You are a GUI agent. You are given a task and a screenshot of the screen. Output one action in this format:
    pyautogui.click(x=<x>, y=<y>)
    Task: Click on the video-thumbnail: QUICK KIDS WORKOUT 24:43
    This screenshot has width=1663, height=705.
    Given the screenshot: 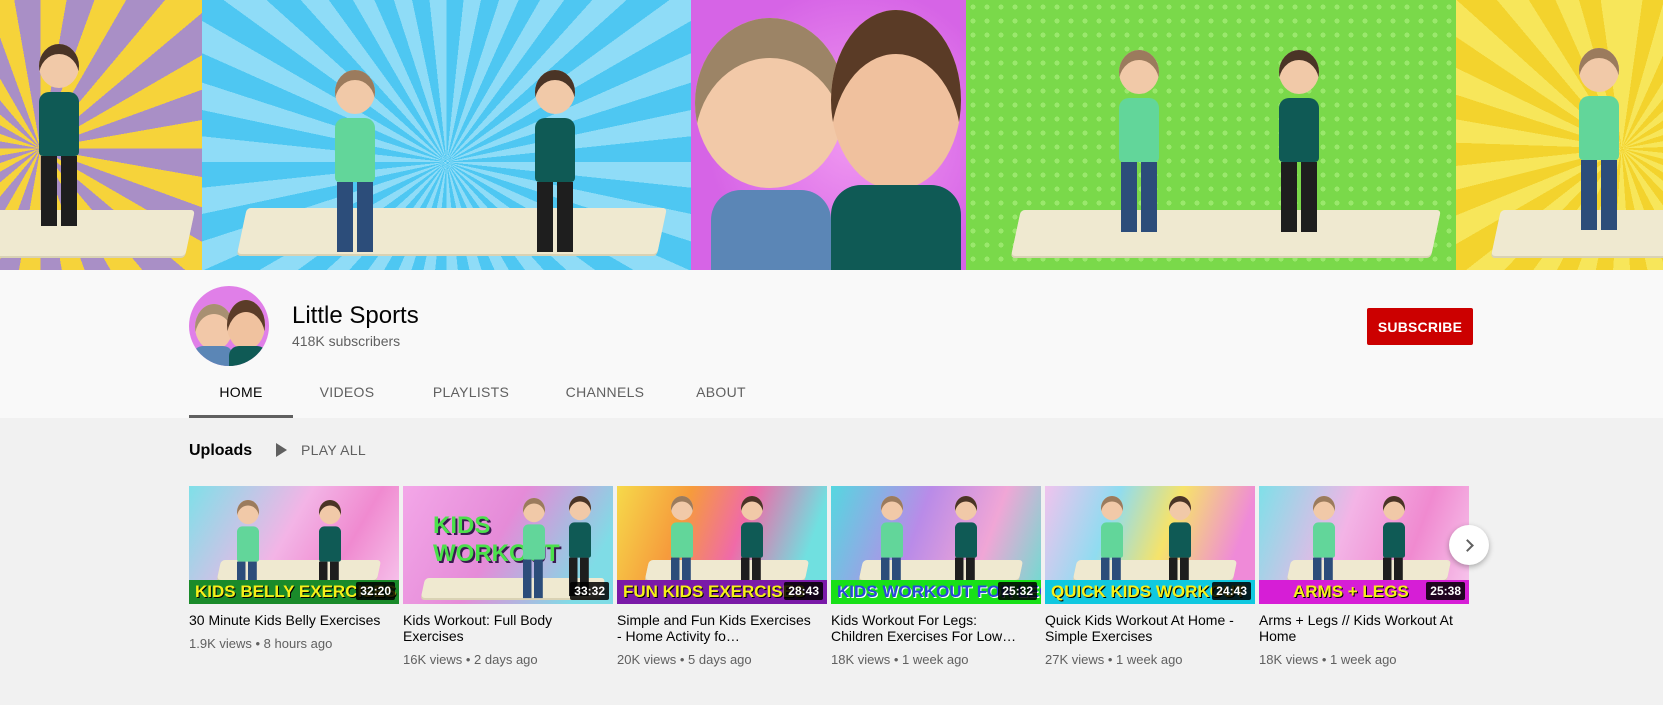 What is the action you would take?
    pyautogui.click(x=1150, y=545)
    